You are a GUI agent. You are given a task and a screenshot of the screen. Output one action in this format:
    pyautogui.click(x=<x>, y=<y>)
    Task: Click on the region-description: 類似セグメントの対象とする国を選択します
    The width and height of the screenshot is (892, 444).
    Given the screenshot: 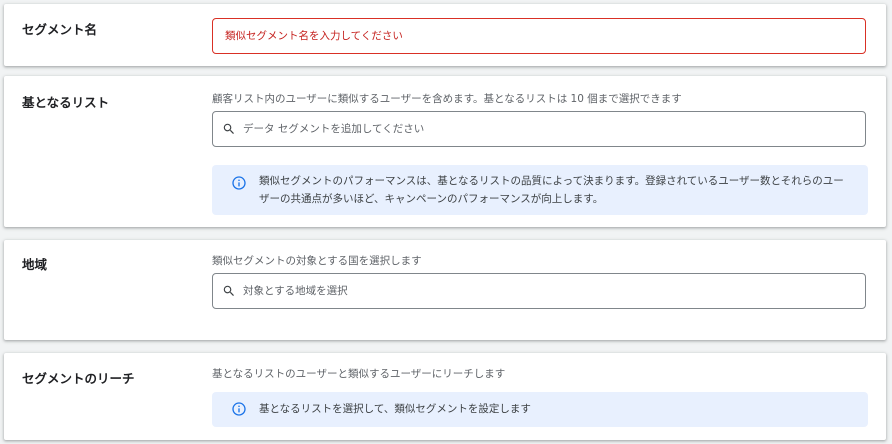 What is the action you would take?
    pyautogui.click(x=317, y=261)
    